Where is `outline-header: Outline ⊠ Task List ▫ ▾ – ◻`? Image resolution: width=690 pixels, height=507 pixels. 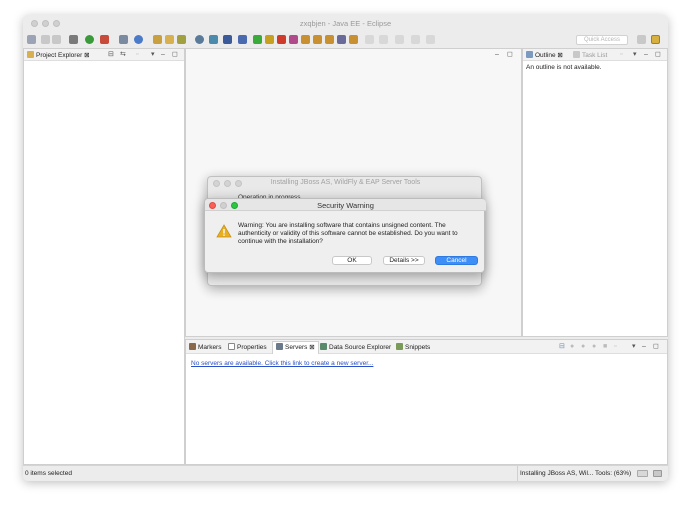 outline-header: Outline ⊠ Task List ▫ ▾ – ◻ is located at coordinates (595, 55).